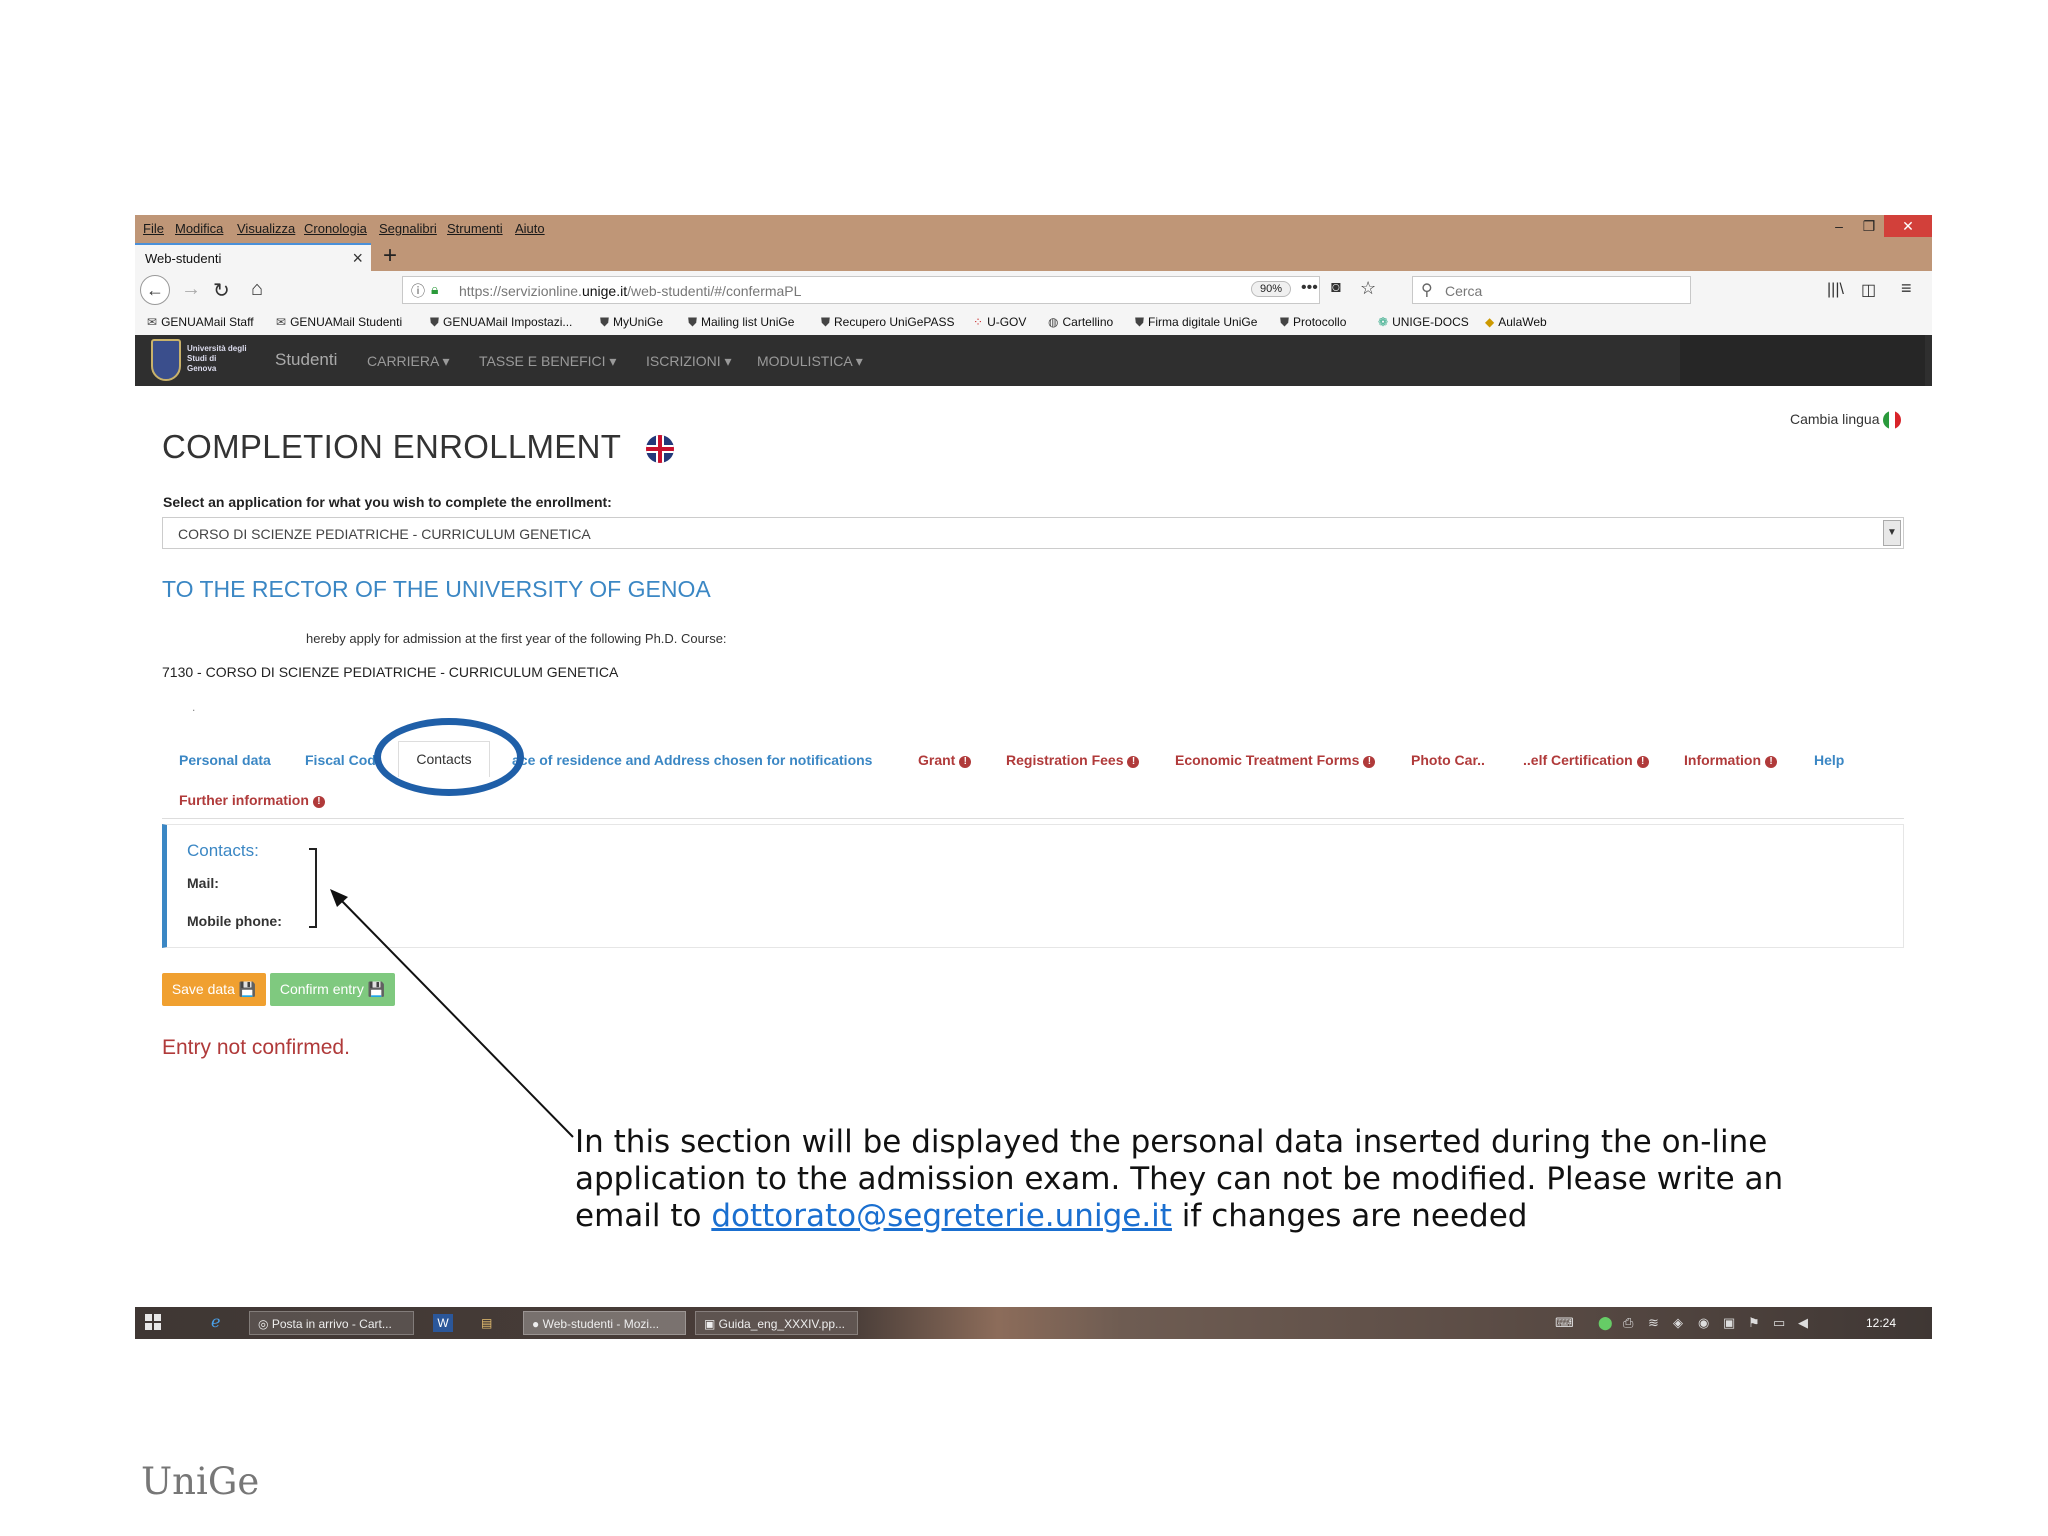 The width and height of the screenshot is (2048, 1536). Describe the element at coordinates (1653, 1323) in the screenshot. I see `tray-wifi-icon: ≋` at that location.